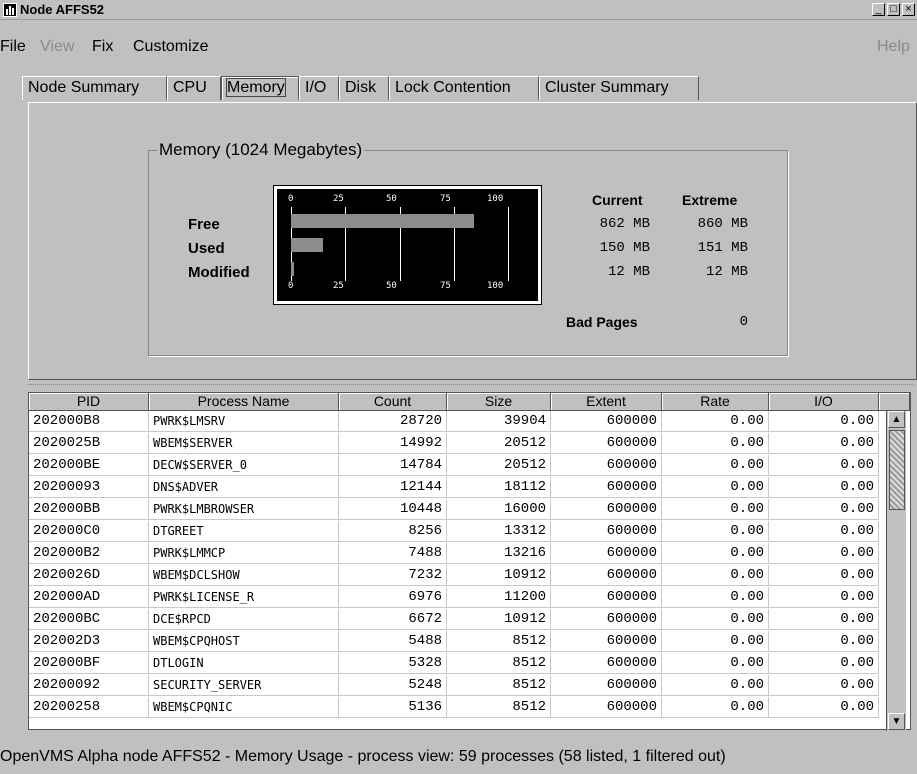 The width and height of the screenshot is (917, 774). I want to click on row-label-used: Used, so click(206, 248).